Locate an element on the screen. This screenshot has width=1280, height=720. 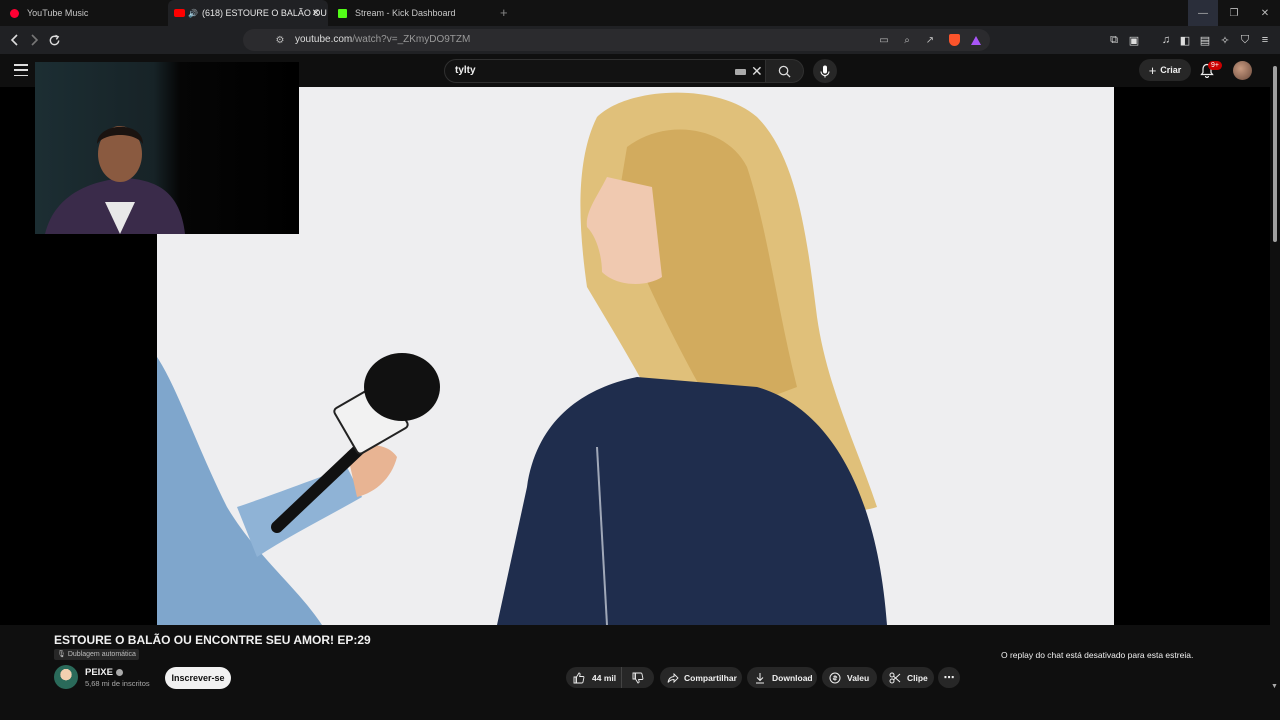
tab-youtube-video: 🔊 (618) ESTOURE O BALÃO OU ✕ is located at coordinates (248, 13).